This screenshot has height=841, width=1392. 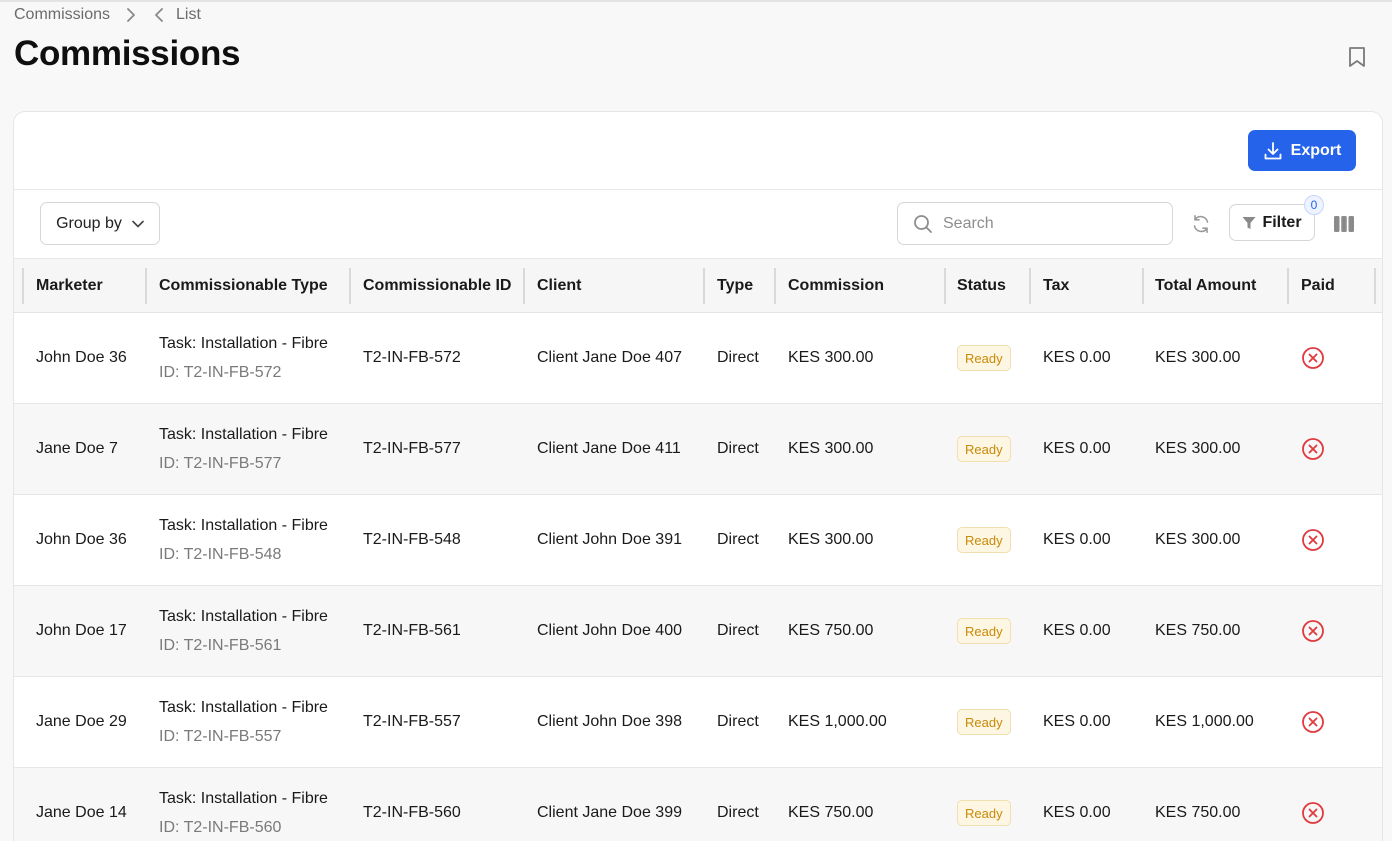 What do you see at coordinates (1205, 286) in the screenshot?
I see `column-header-total-amount: Total Amount` at bounding box center [1205, 286].